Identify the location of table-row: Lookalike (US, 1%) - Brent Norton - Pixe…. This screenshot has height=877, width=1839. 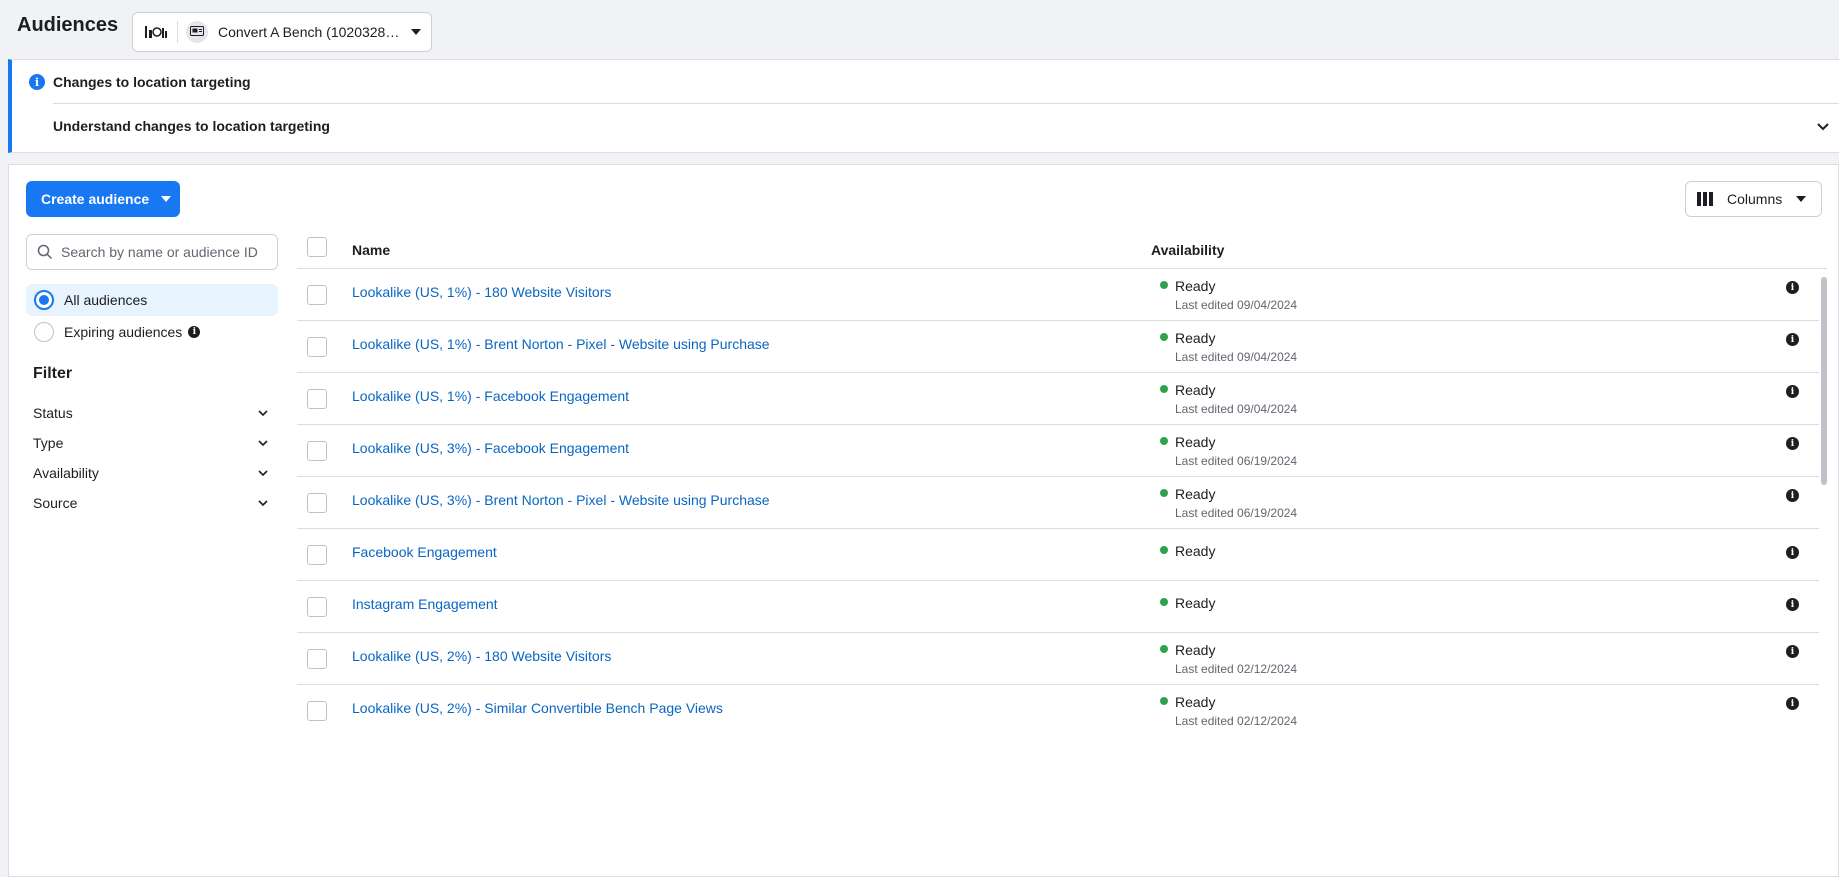
(1058, 347).